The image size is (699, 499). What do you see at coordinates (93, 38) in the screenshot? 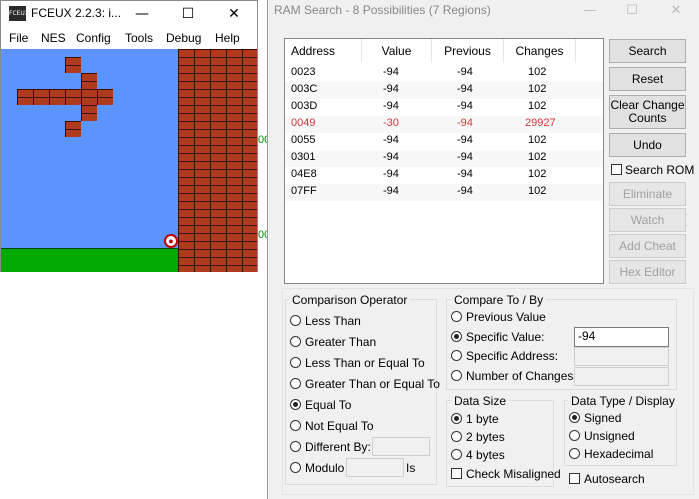
I see `menu-config: Config` at bounding box center [93, 38].